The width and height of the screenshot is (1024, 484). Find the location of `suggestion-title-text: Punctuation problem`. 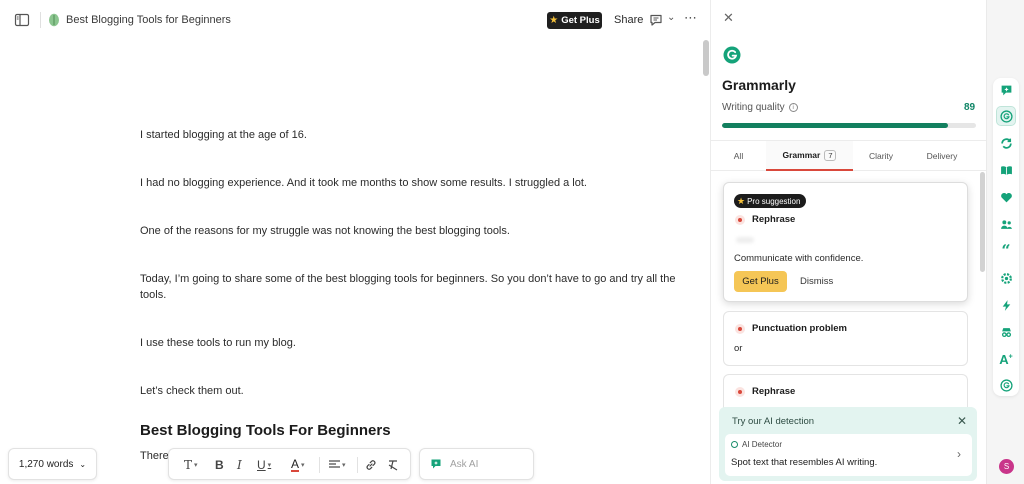

suggestion-title-text: Punctuation problem is located at coordinates (799, 328).